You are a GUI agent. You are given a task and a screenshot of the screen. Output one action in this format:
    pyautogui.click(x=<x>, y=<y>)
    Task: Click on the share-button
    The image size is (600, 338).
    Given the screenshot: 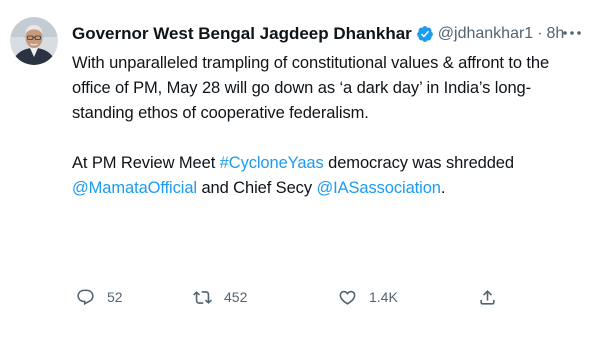 What is the action you would take?
    pyautogui.click(x=487, y=297)
    